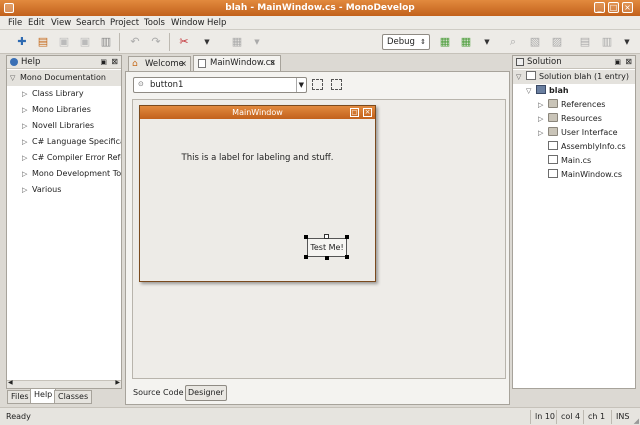 The image size is (640, 425). I want to click on menu-search: Search, so click(90, 23).